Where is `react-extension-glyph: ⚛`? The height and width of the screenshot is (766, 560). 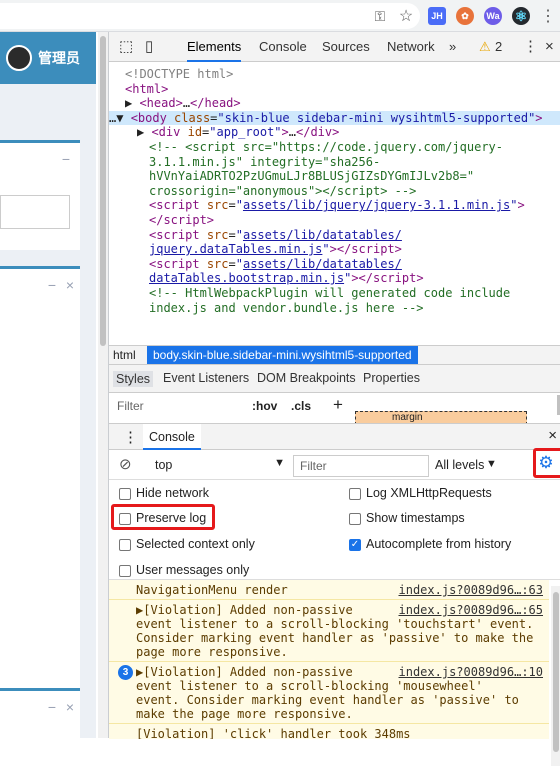
react-extension-glyph: ⚛ is located at coordinates (521, 16).